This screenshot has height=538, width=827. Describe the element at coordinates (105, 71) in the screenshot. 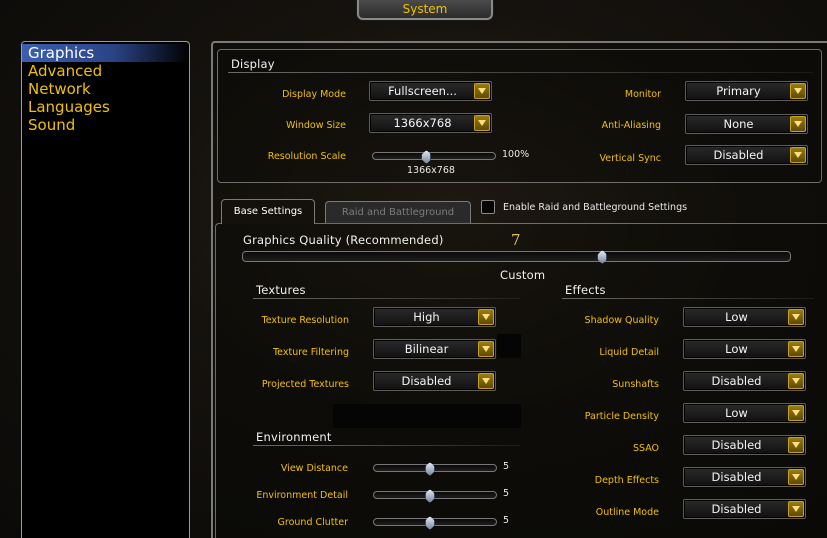

I see `category-advanced: Advanced` at that location.